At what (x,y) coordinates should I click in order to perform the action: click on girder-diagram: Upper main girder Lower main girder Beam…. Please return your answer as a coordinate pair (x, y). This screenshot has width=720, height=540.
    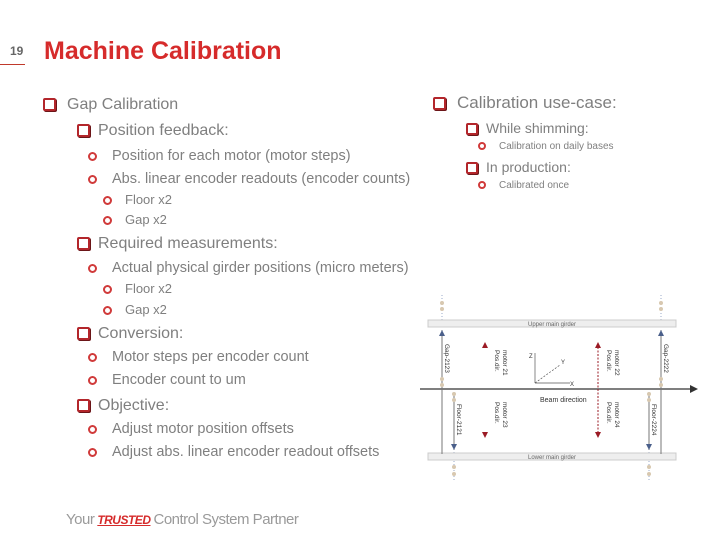
    Looking at the image, I should click on (559, 388).